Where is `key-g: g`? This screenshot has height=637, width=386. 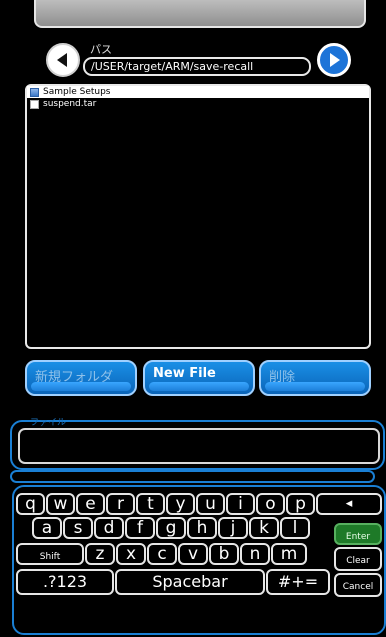
key-g: g is located at coordinates (171, 528).